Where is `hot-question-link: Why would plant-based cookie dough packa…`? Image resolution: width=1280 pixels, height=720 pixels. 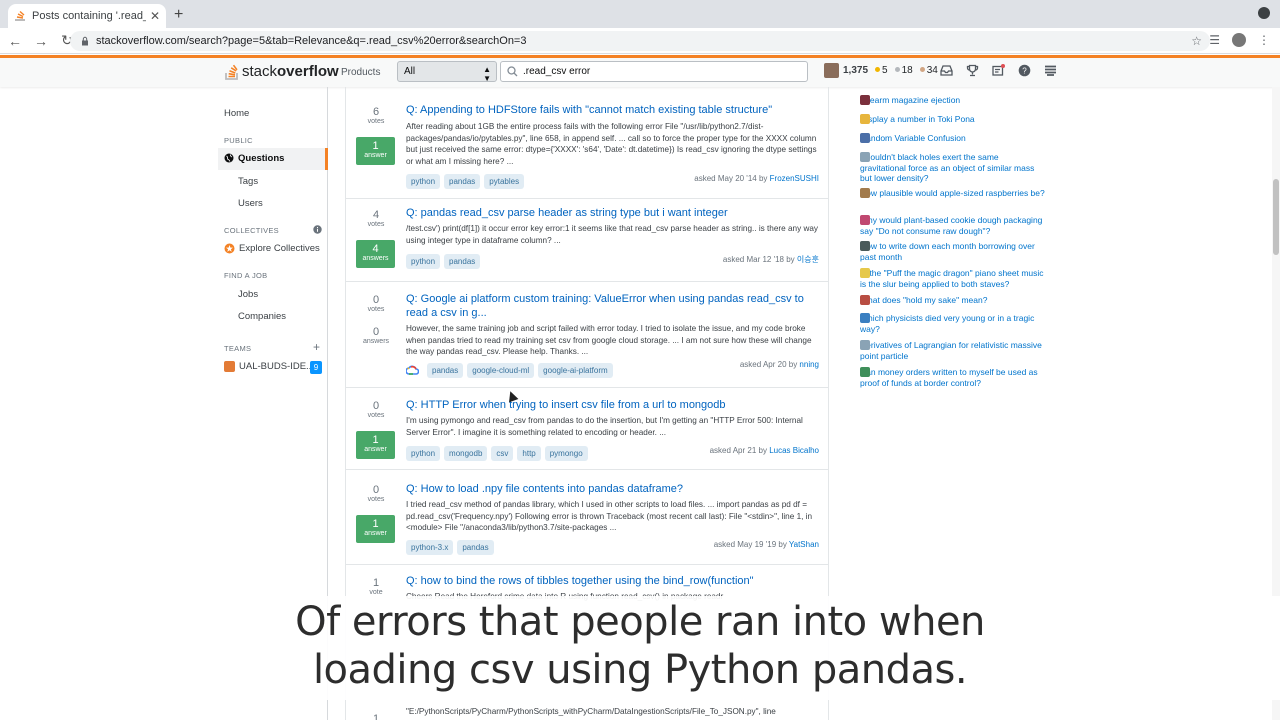
hot-question-link: Why would plant-based cookie dough packa… is located at coordinates (945, 225).